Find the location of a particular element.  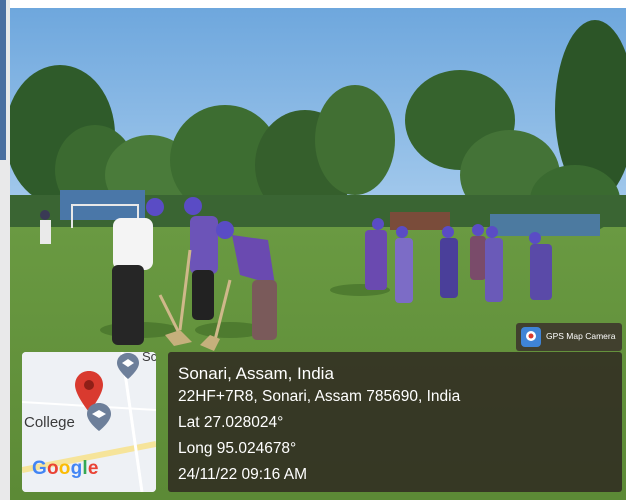

map-label-sc: Sc is located at coordinates (149, 358).